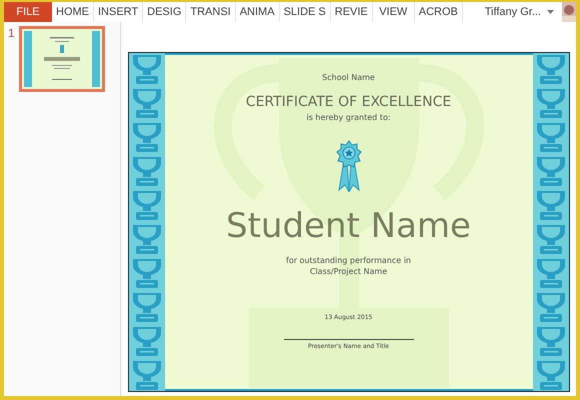 This screenshot has height=400, width=580. Describe the element at coordinates (349, 102) in the screenshot. I see `certificate-title: CERTIFICATE OF EXCELLENCE` at that location.